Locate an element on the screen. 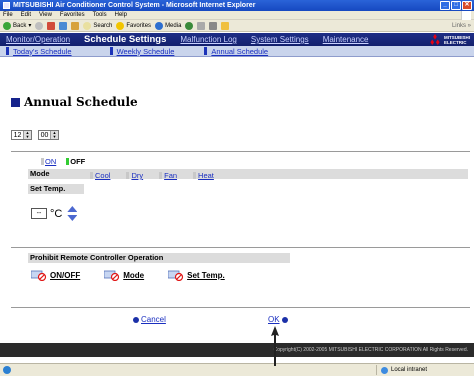 This screenshot has width=474, height=376. mail-icon is located at coordinates (201, 25).